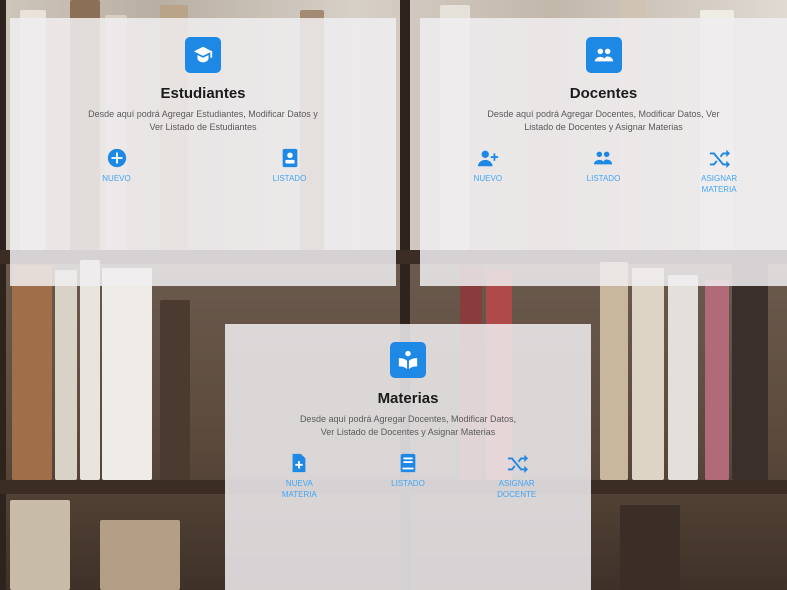  What do you see at coordinates (203, 55) in the screenshot?
I see `student-graduate-icon` at bounding box center [203, 55].